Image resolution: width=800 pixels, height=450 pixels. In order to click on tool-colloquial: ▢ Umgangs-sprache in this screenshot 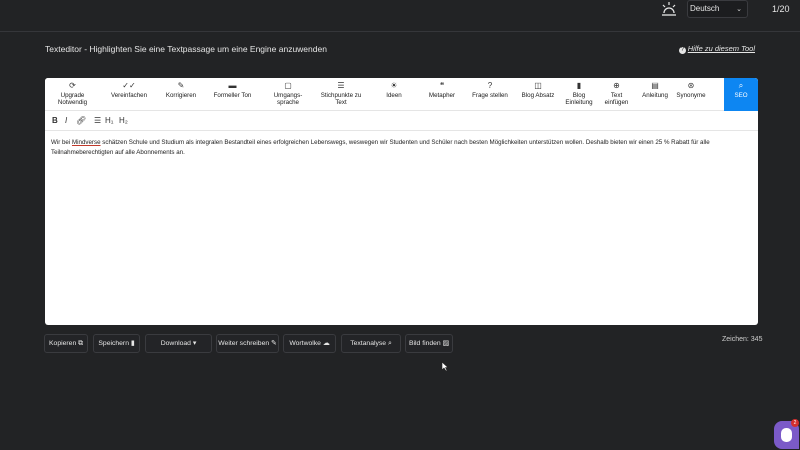, I will do `click(288, 94)`.